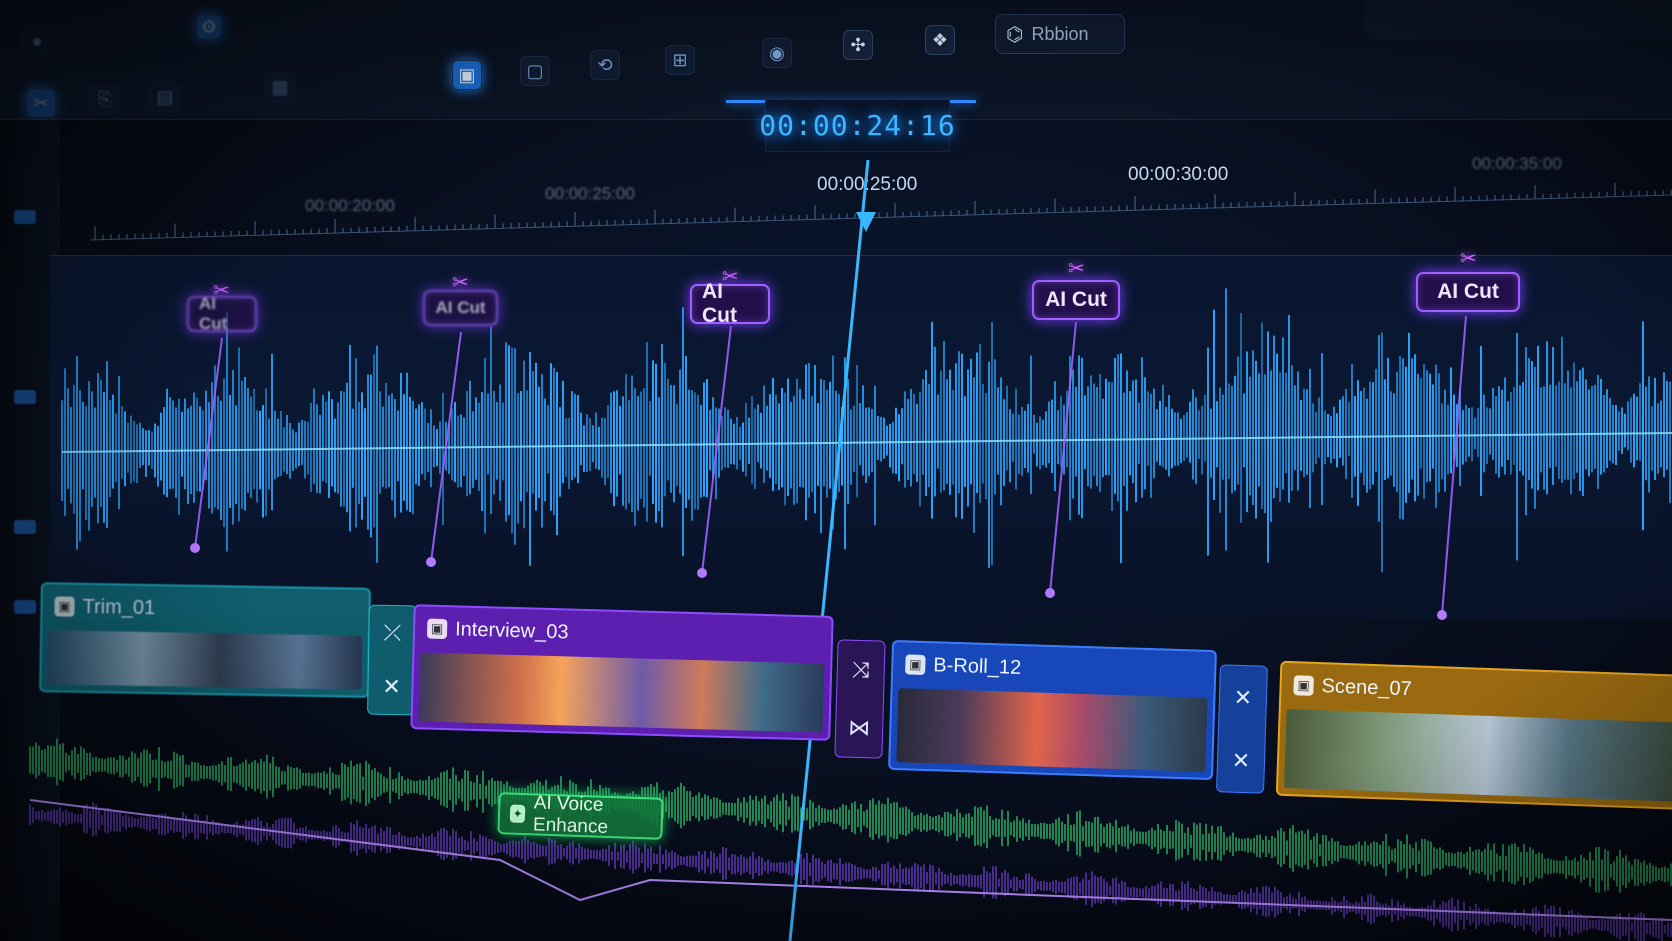 This screenshot has height=941, width=1672. What do you see at coordinates (859, 727) in the screenshot?
I see `bowtie-icon: ⋈` at bounding box center [859, 727].